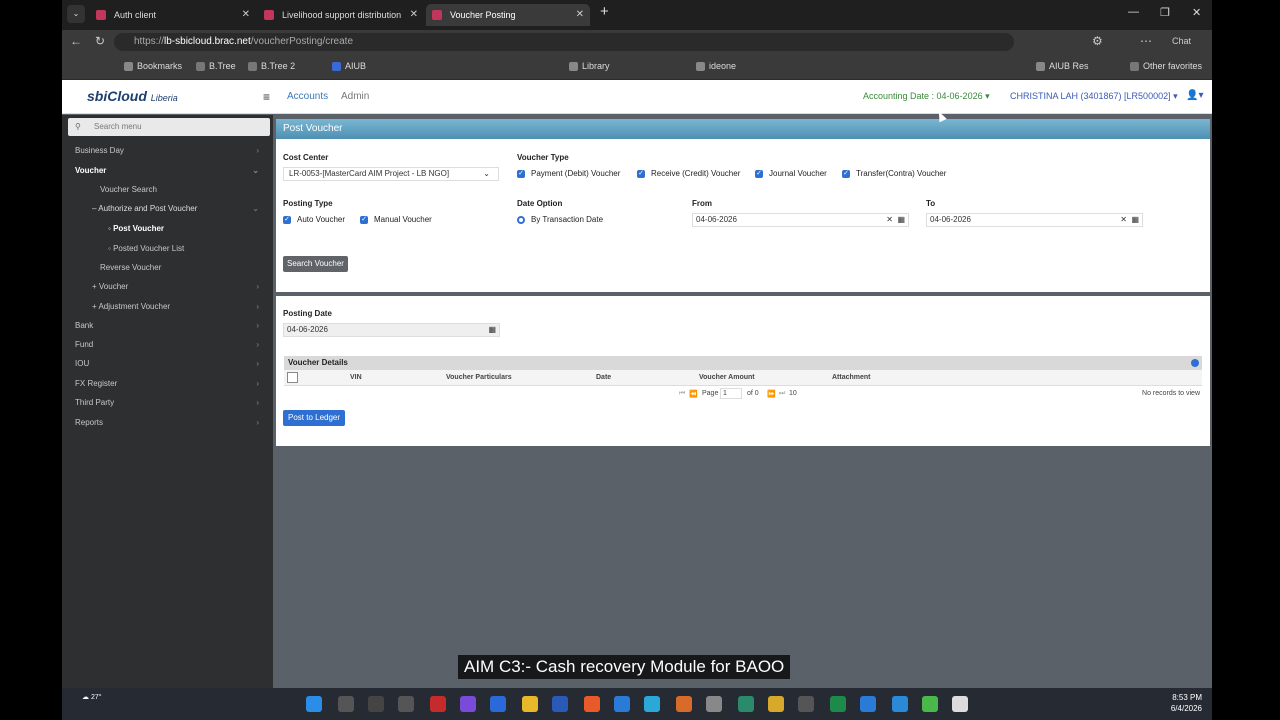 This screenshot has width=1280, height=720. I want to click on bookmark-ideone: ideone, so click(716, 66).